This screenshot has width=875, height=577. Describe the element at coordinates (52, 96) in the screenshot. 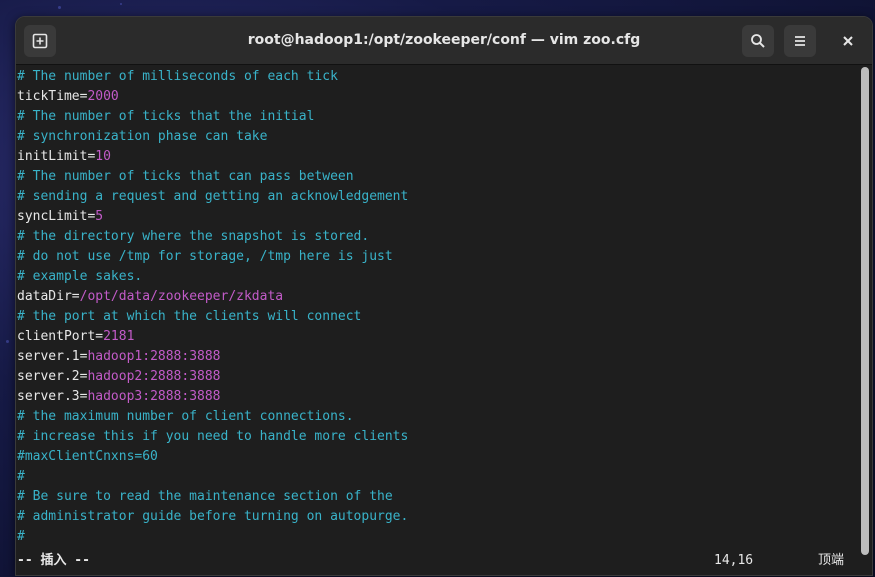

I see `config-key: tickTime=` at that location.